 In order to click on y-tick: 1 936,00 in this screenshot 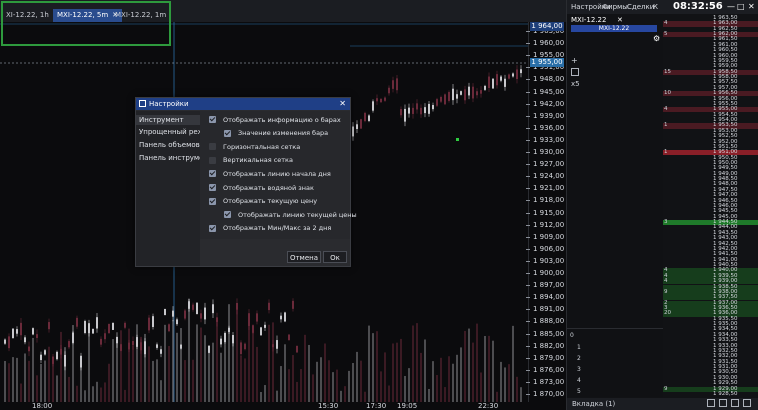, I will do `click(549, 127)`.